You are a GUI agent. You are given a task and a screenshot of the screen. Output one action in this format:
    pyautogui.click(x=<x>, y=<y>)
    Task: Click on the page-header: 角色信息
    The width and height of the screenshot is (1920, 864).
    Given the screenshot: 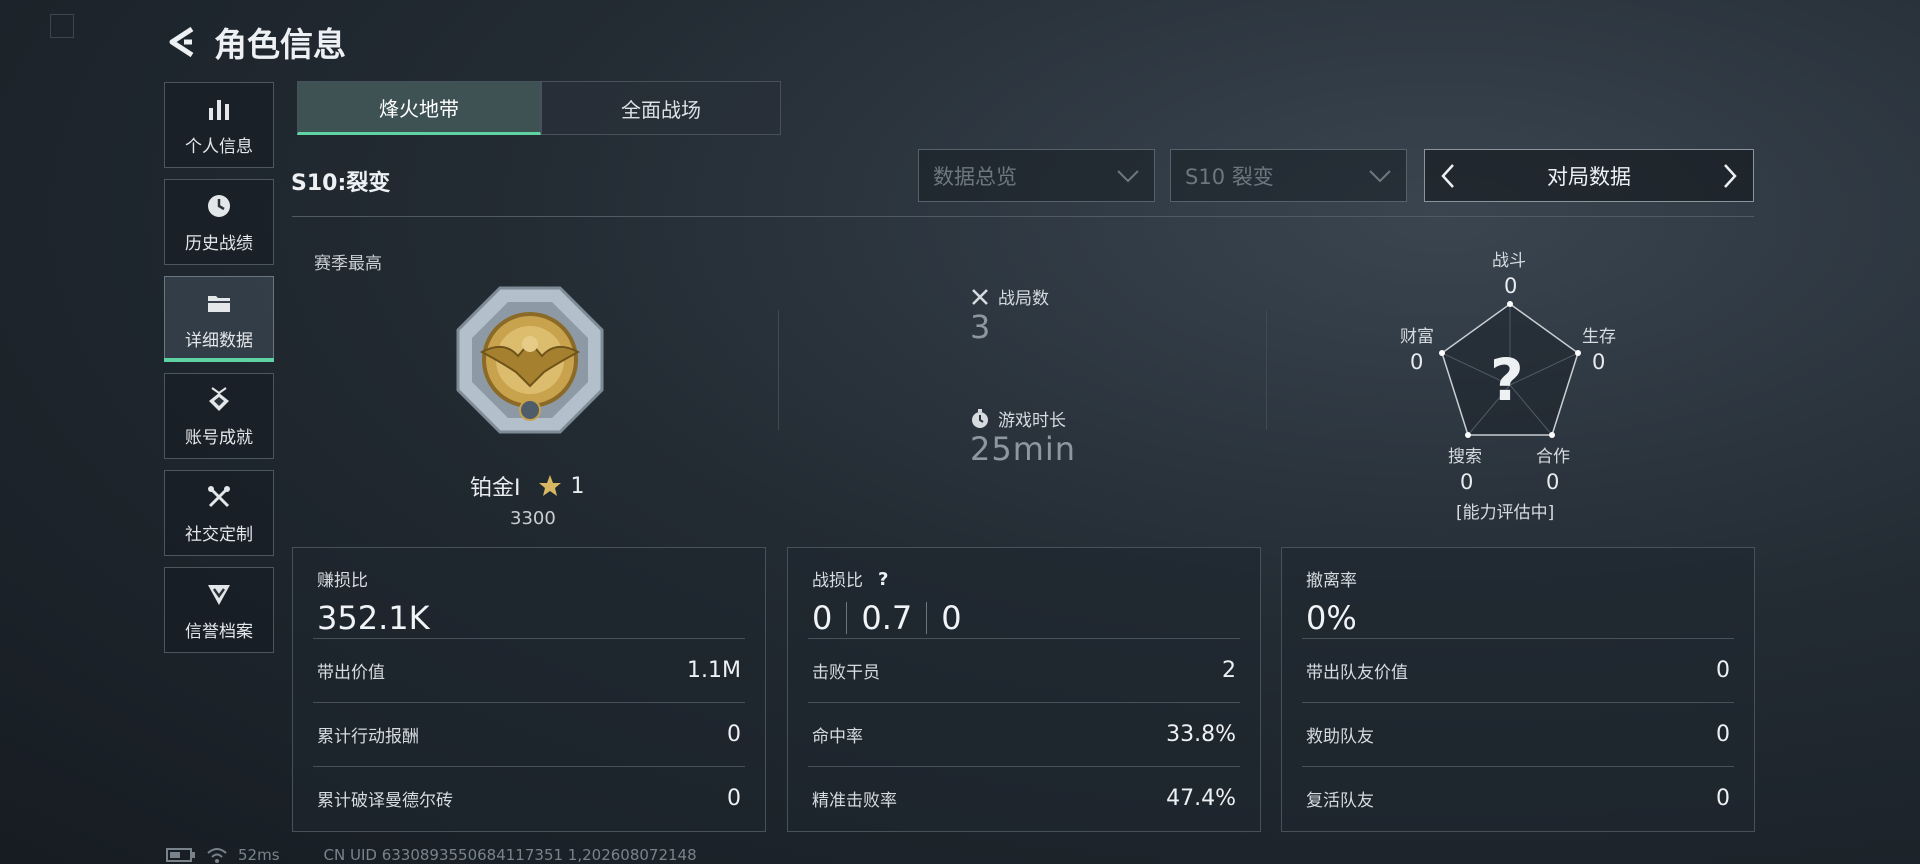 What is the action you would take?
    pyautogui.click(x=256, y=42)
    